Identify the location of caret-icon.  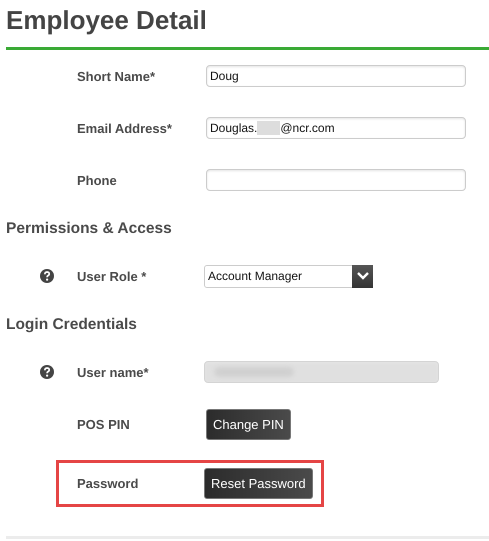
(362, 276).